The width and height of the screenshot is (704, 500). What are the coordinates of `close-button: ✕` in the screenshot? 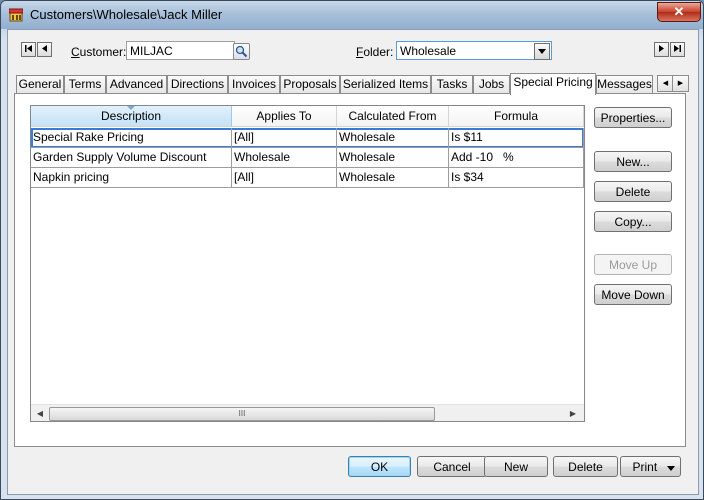 It's located at (679, 12).